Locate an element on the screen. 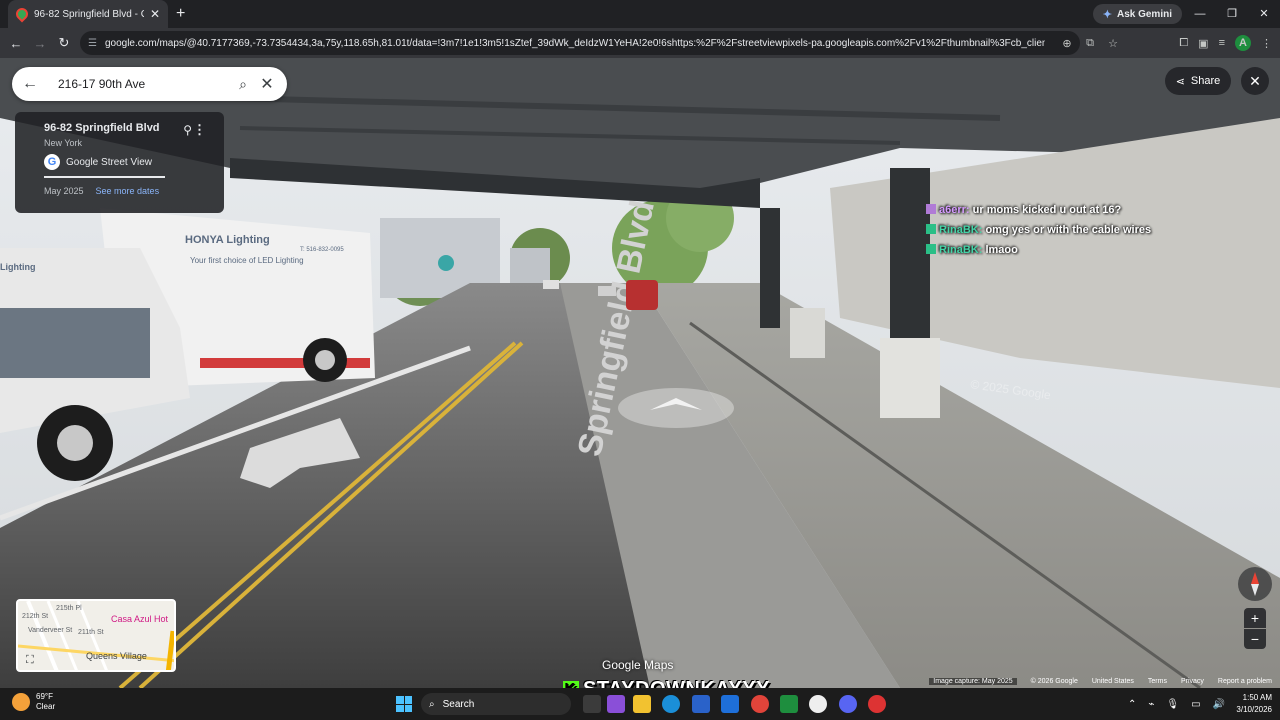 The image size is (1280, 720). image-capture-date: Image capture: May 2025 is located at coordinates (973, 681).